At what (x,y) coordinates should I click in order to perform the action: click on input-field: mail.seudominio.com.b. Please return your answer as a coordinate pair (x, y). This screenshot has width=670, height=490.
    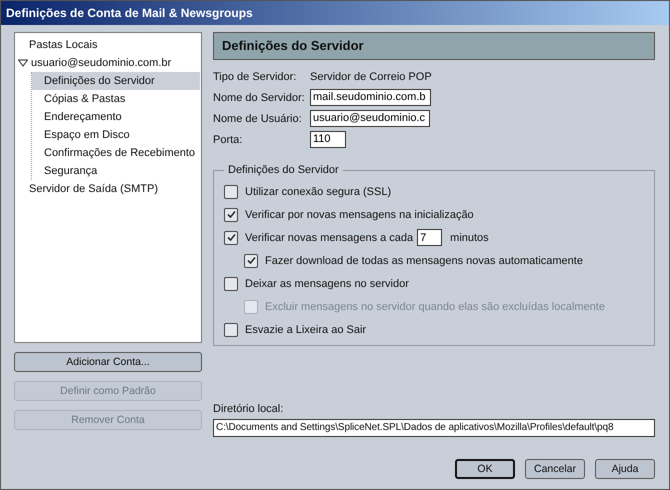
    Looking at the image, I should click on (370, 97).